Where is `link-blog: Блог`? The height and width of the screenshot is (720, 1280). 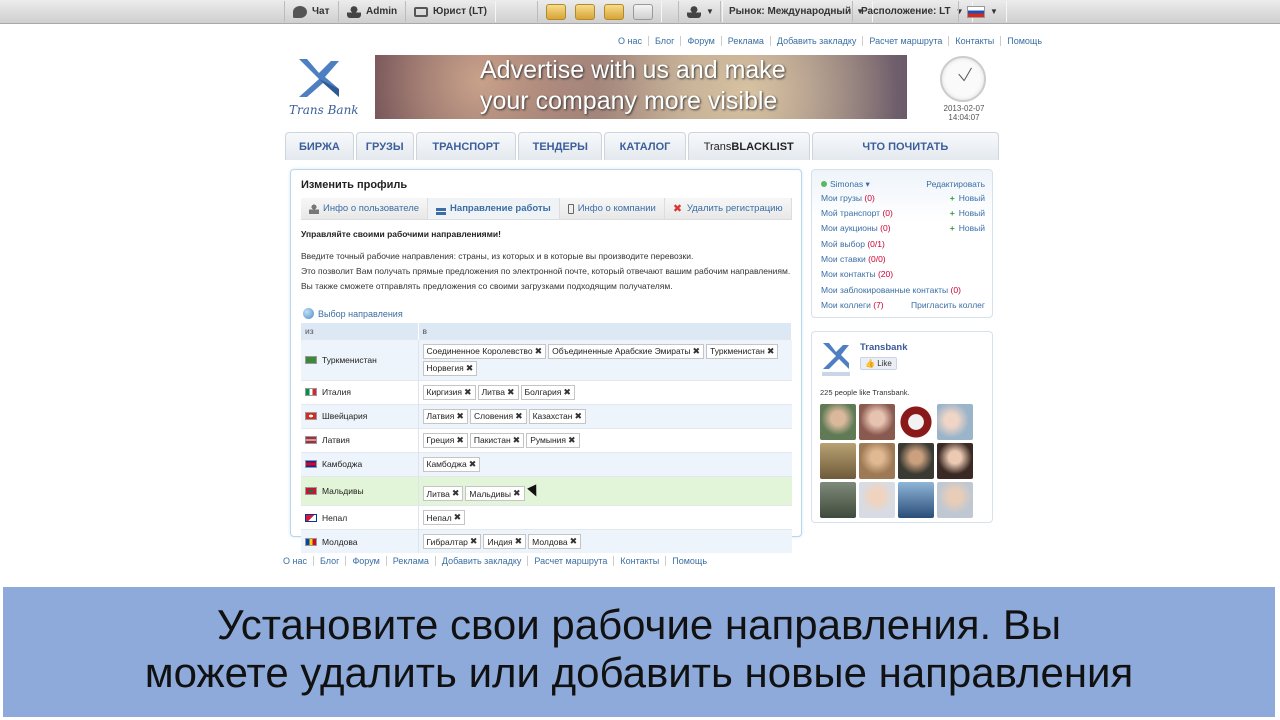
link-blog: Блог is located at coordinates (663, 41).